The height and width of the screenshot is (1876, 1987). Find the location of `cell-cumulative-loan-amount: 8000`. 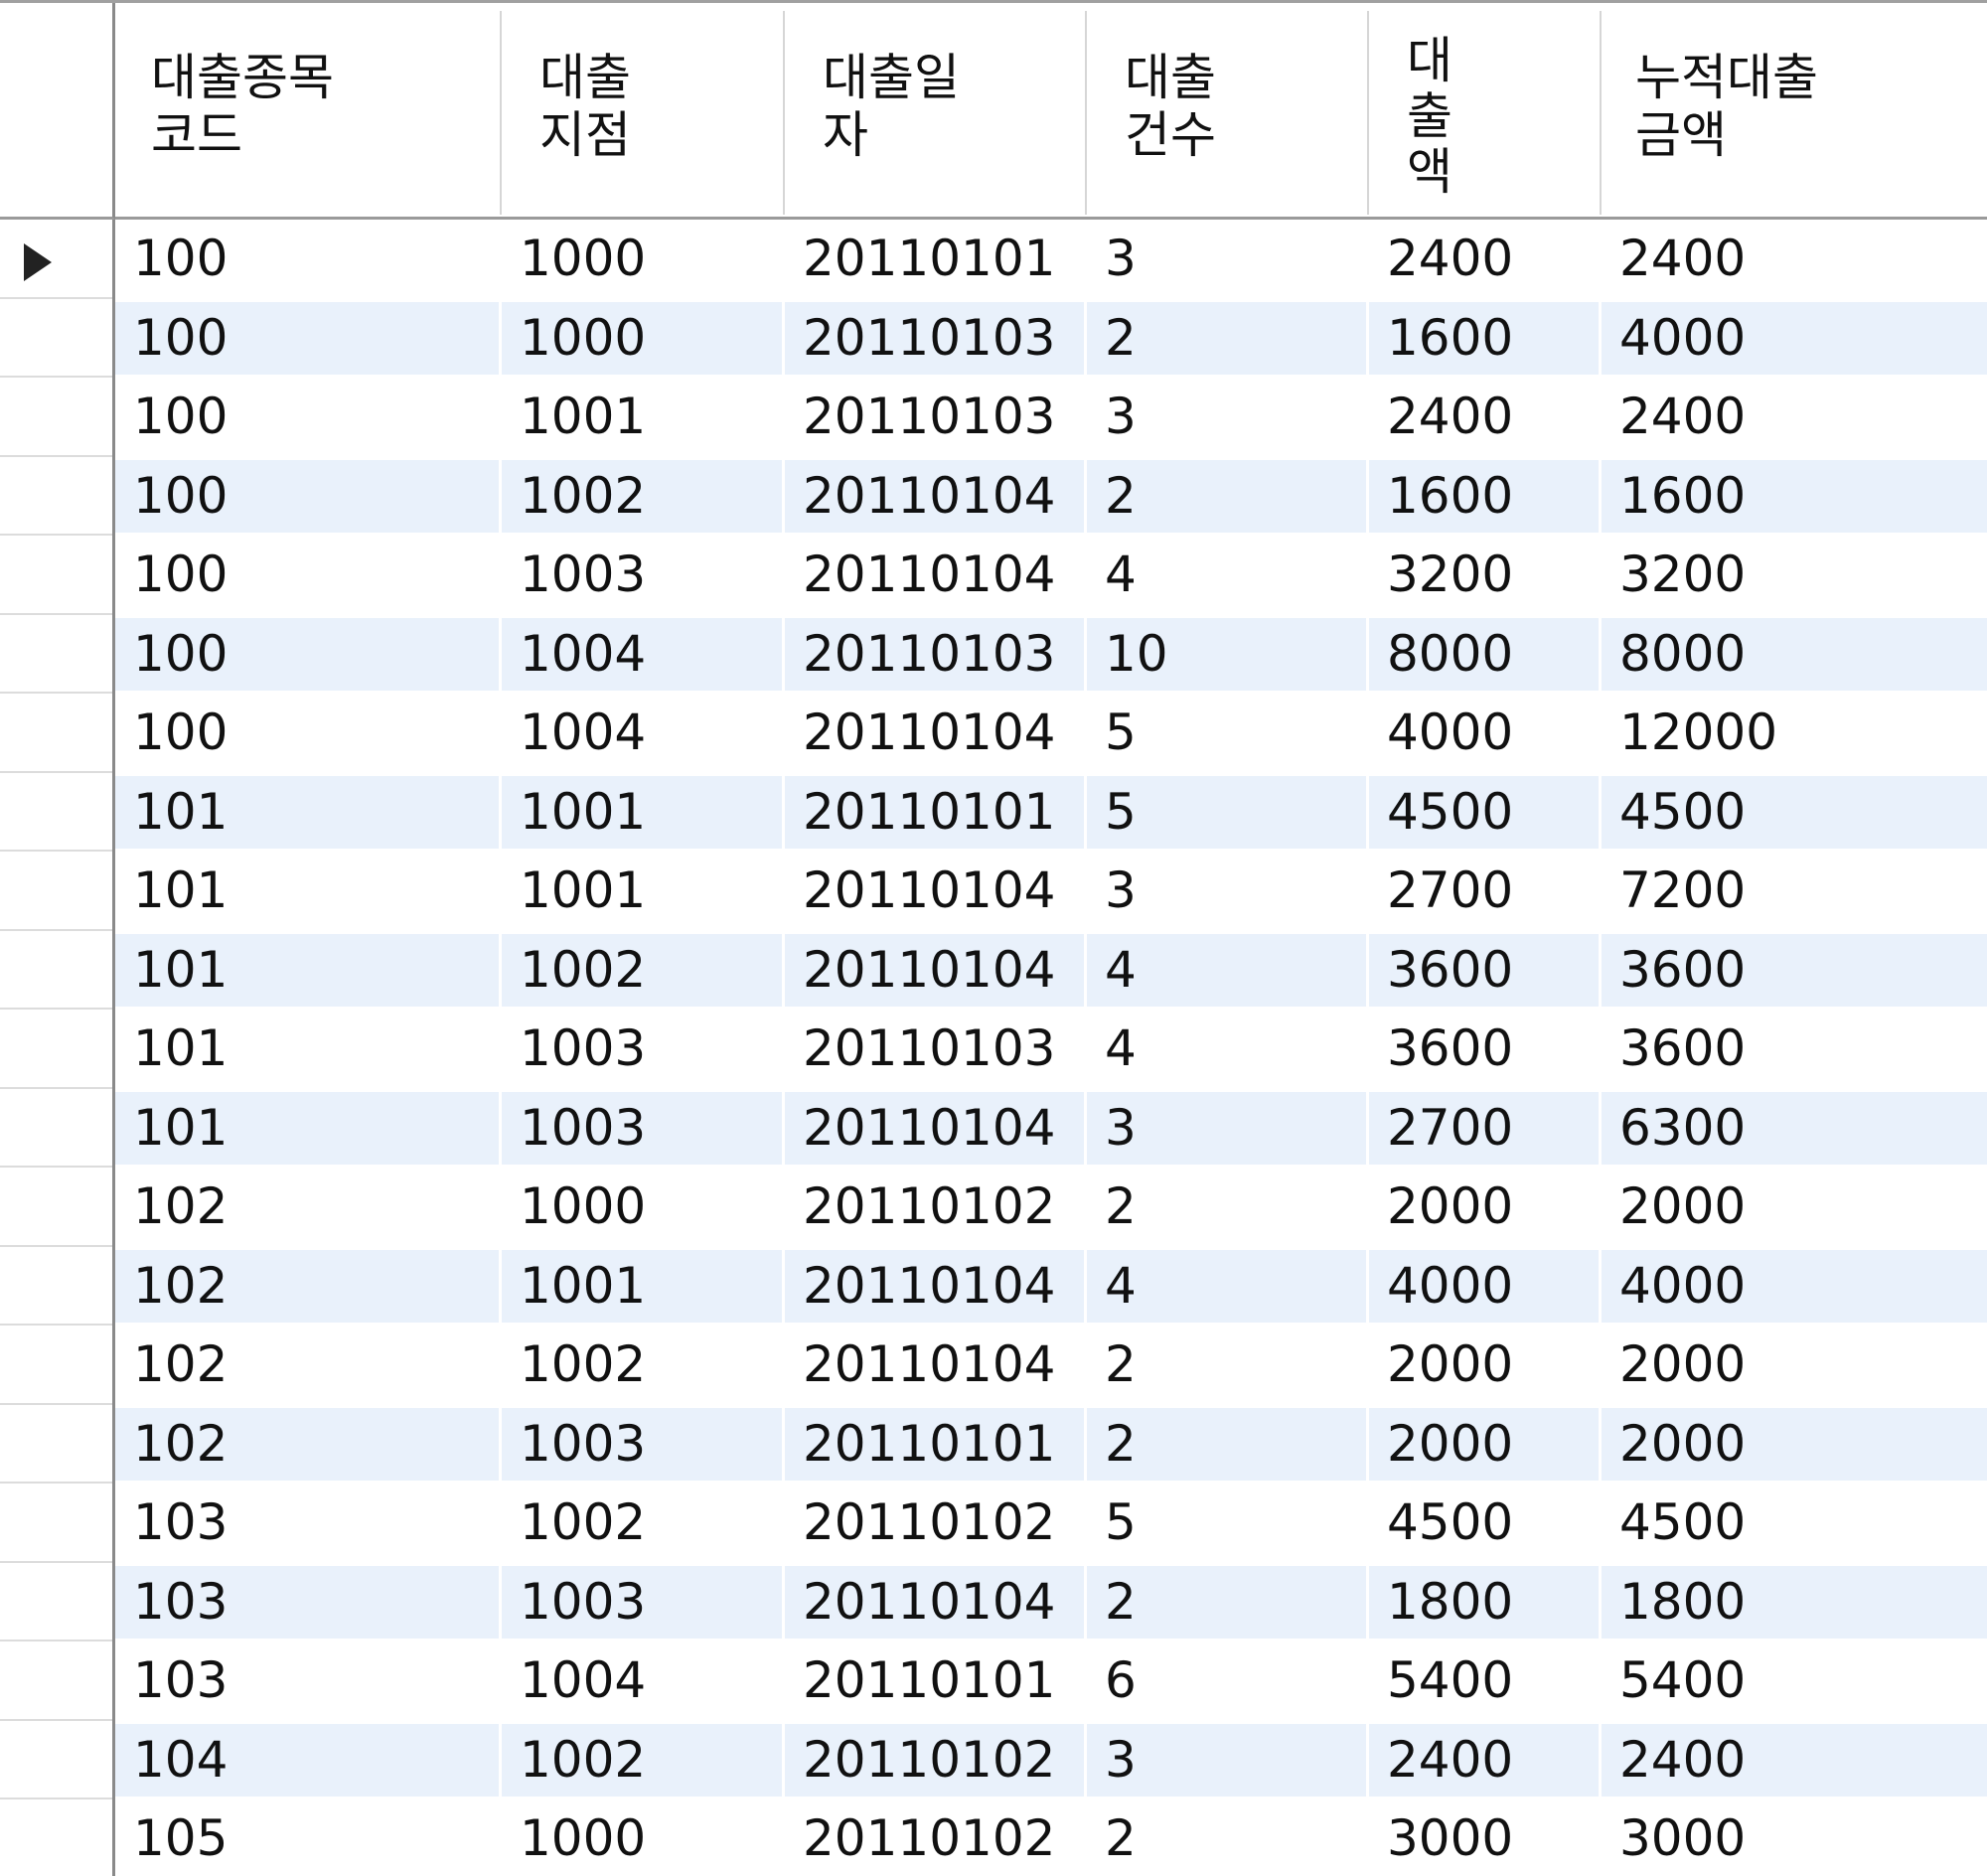

cell-cumulative-loan-amount: 8000 is located at coordinates (1794, 654).